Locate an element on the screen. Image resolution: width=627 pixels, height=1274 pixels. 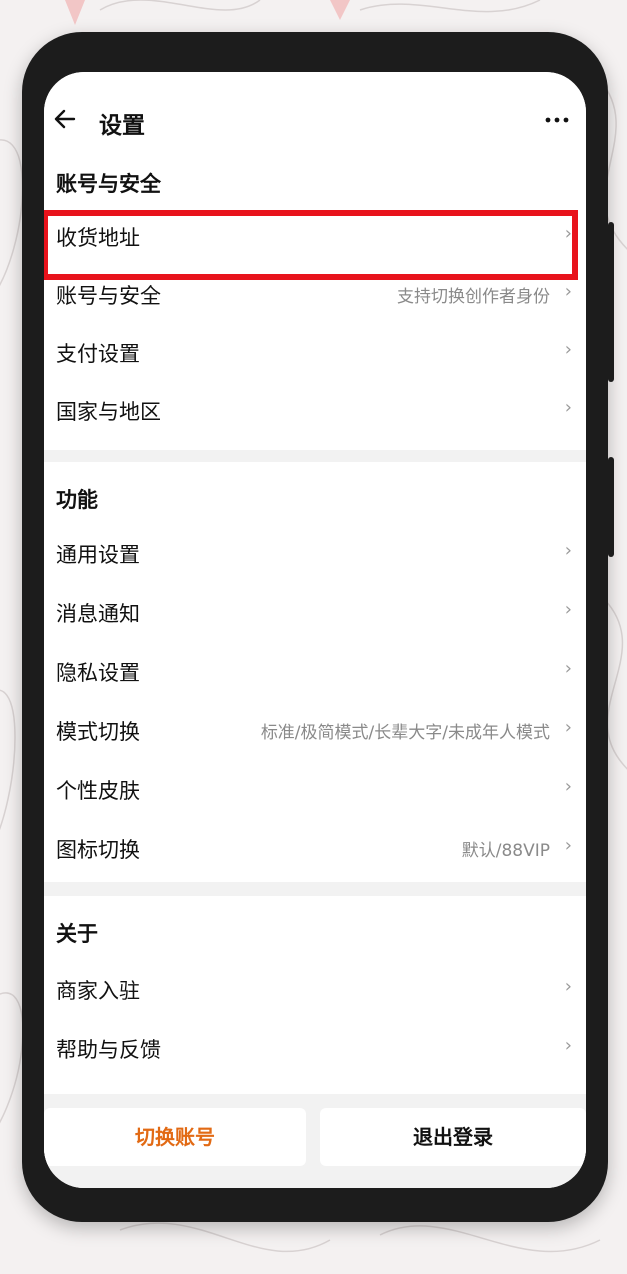
settings-row-help-feedback: 帮助与反馈 › is located at coordinates (315, 1049).